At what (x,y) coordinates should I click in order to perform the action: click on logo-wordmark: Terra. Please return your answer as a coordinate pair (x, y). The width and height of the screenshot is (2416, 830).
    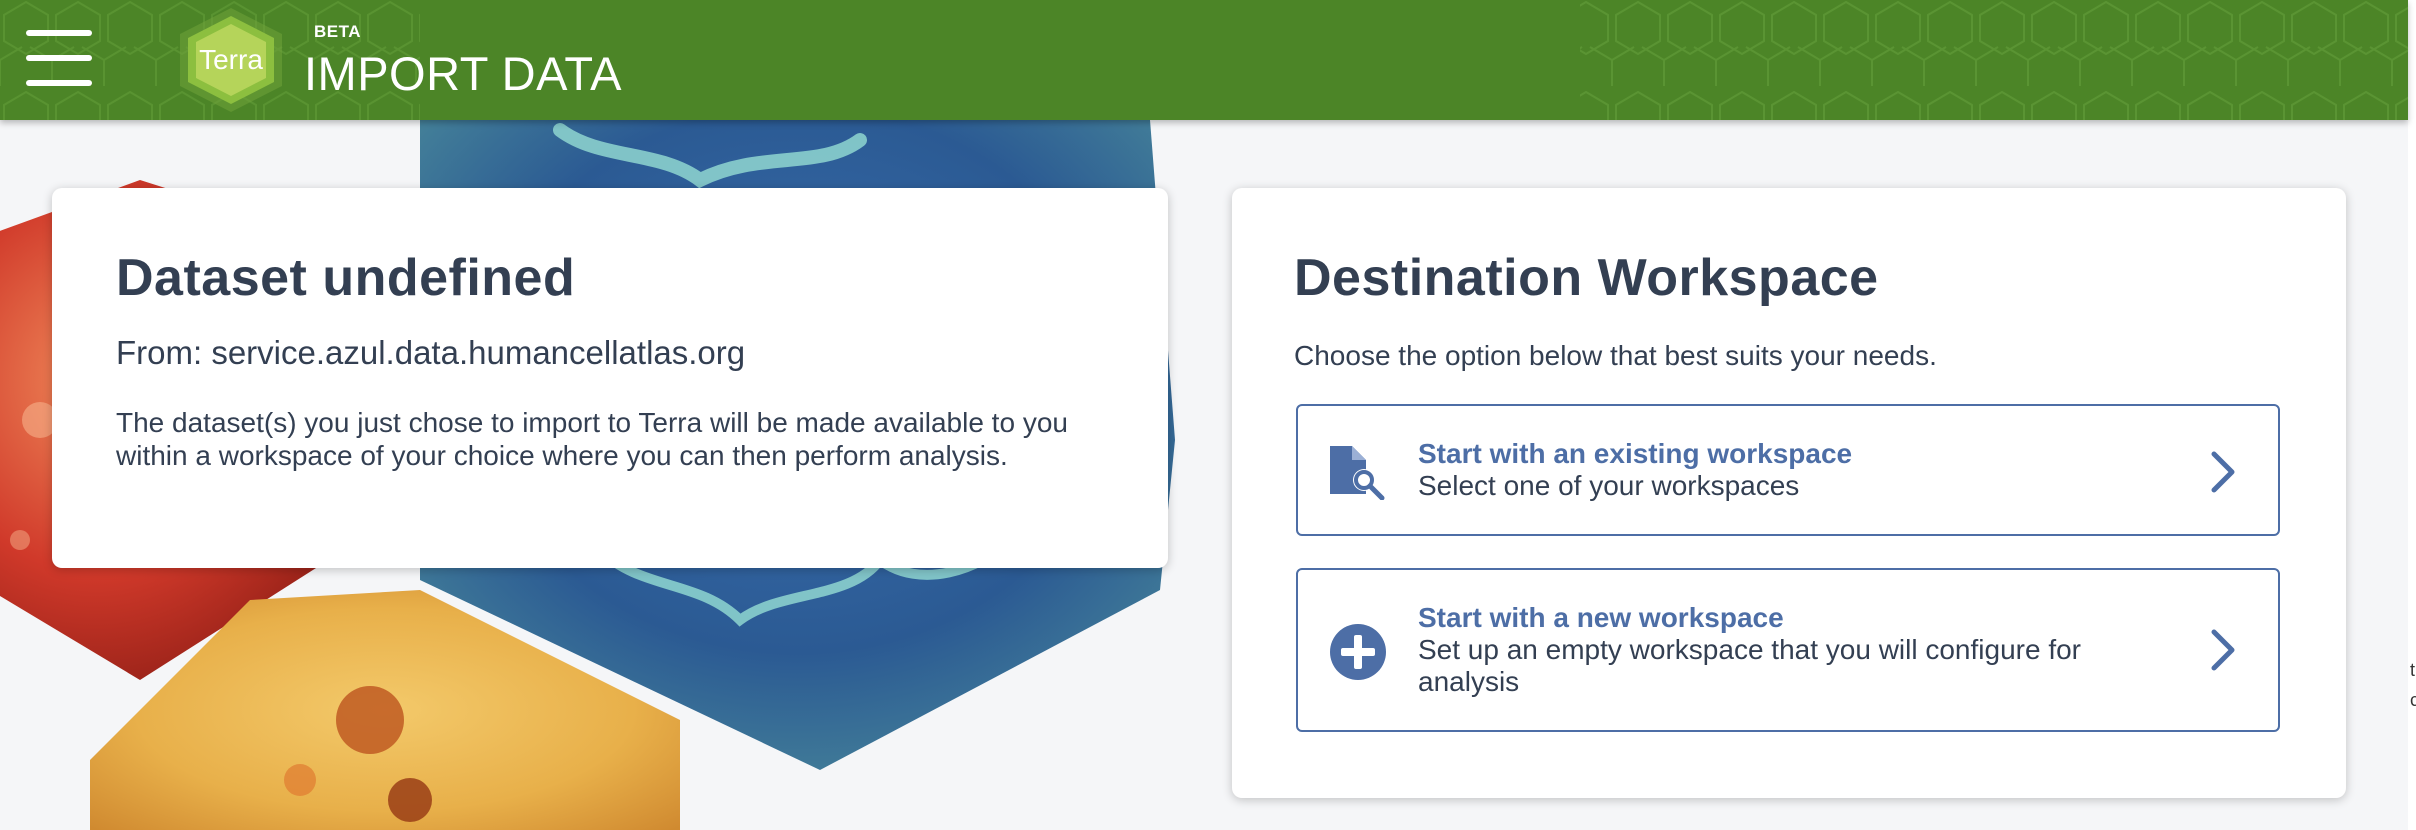
    Looking at the image, I should click on (231, 59).